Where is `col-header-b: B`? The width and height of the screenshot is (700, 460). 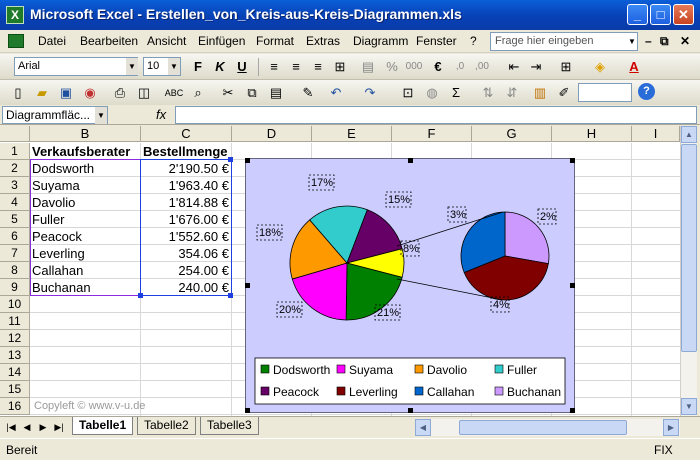
col-header-b: B is located at coordinates (85, 134).